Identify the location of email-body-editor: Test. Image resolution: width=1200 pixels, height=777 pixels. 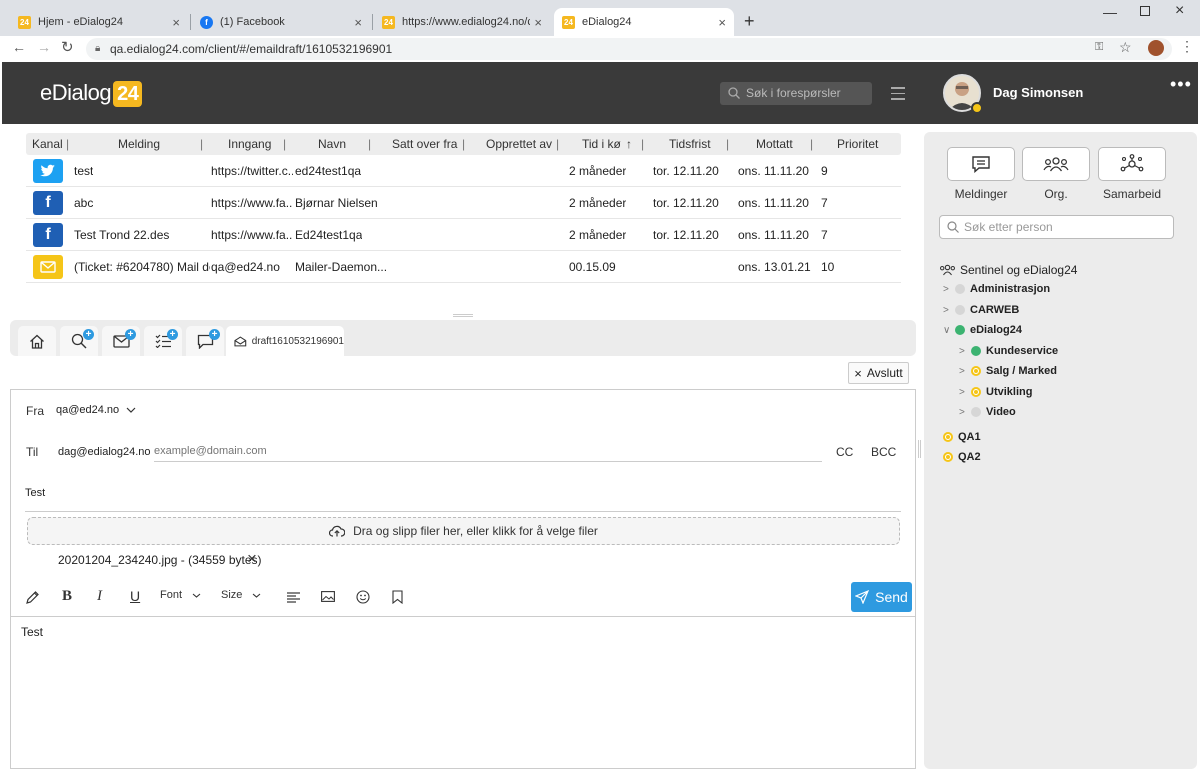
(463, 692).